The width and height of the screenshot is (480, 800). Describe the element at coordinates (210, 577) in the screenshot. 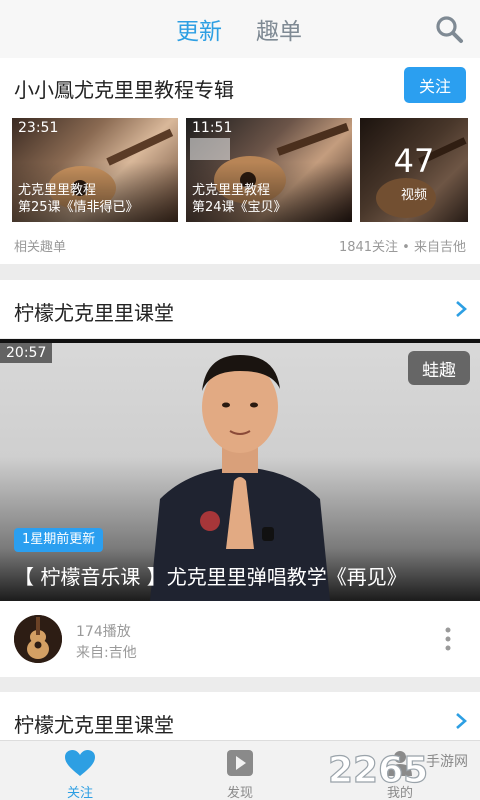

I see `video-title: 【 柠檬音乐课 】尤克里里弹唱教学《再见》` at that location.